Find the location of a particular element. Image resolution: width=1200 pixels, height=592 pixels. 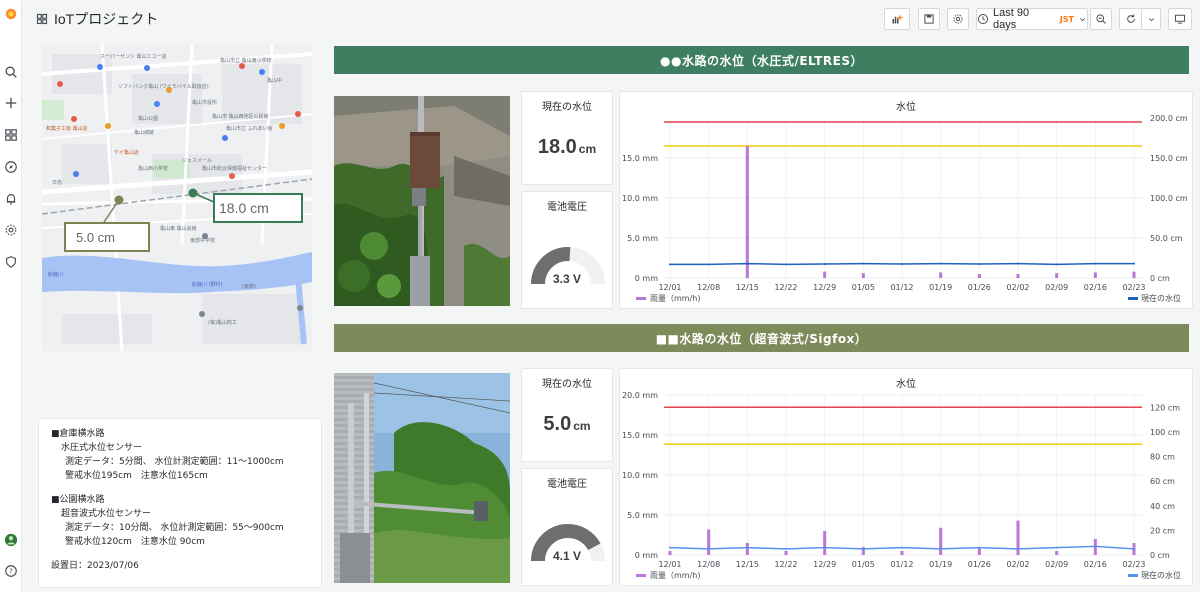

clock-icon is located at coordinates (983, 19).